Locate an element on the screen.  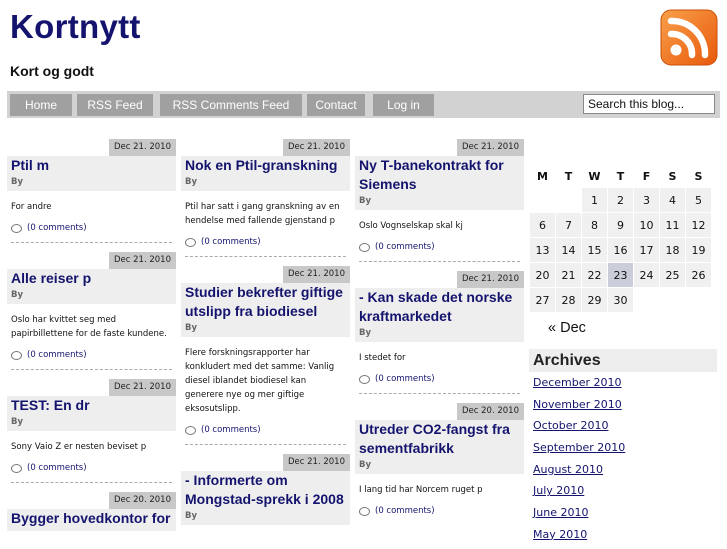
archive-link: June 2010 is located at coordinates (579, 516).